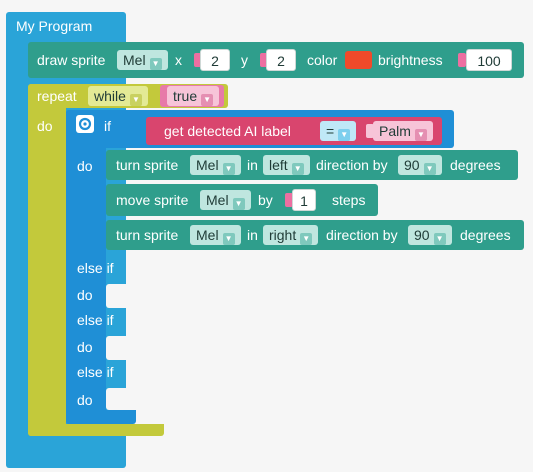 The image size is (533, 472). Describe the element at coordinates (395, 131) in the screenshot. I see `label-value: Palm` at that location.